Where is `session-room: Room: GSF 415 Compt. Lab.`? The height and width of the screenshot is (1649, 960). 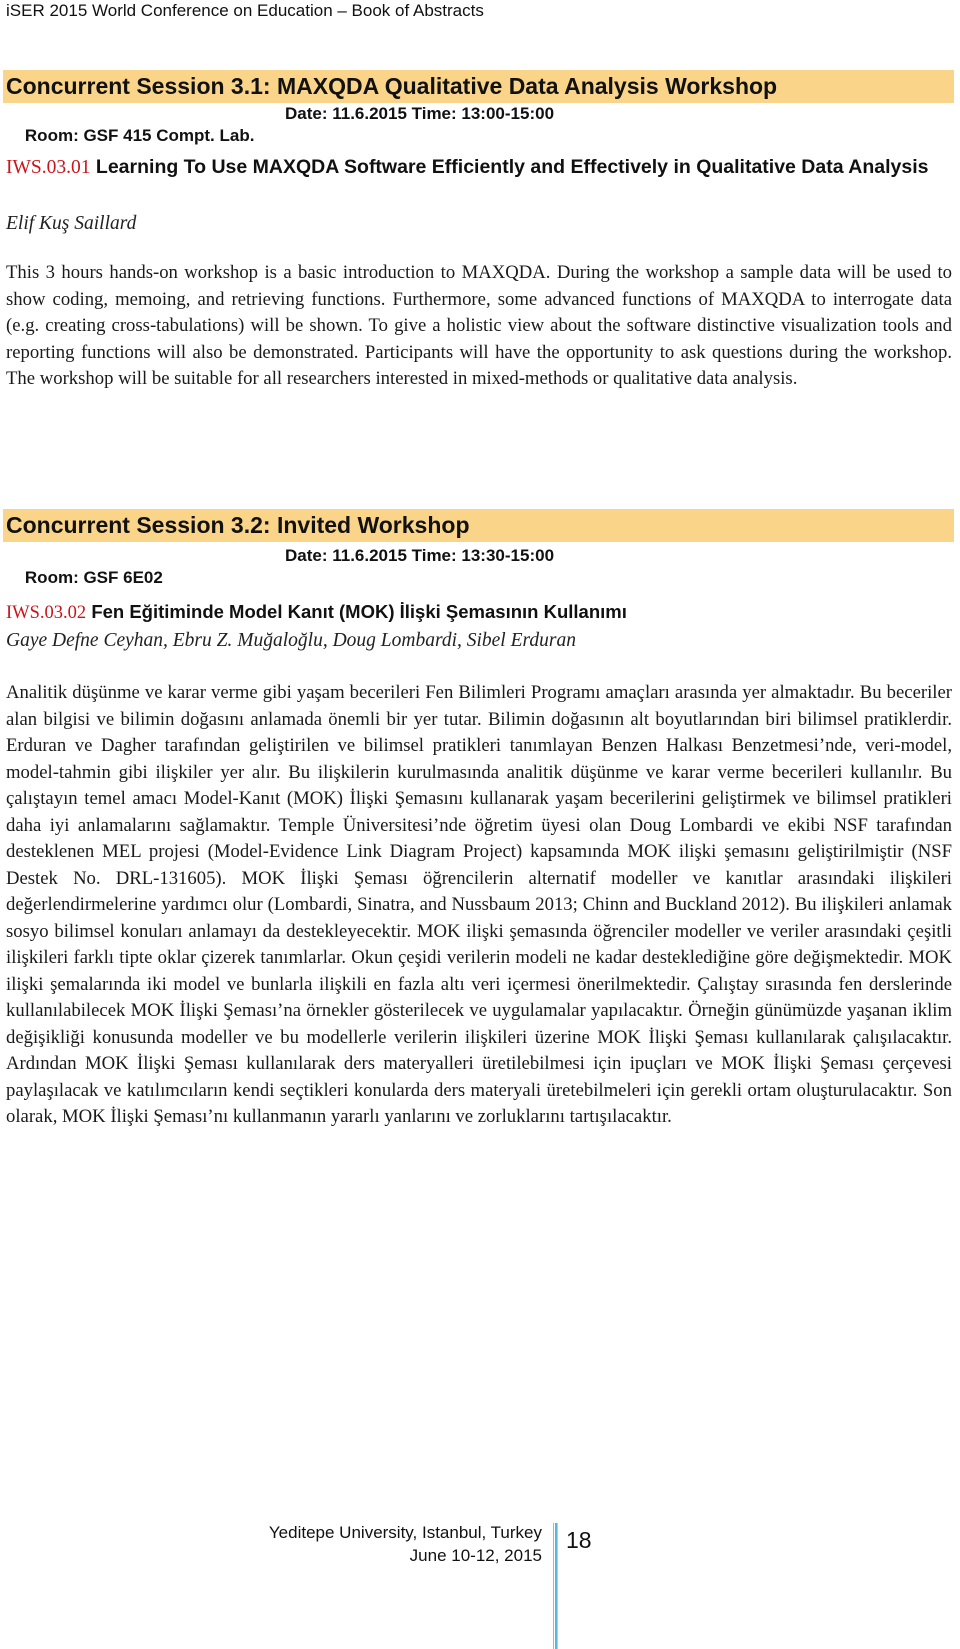 session-room: Room: GSF 415 Compt. Lab. is located at coordinates (139, 135).